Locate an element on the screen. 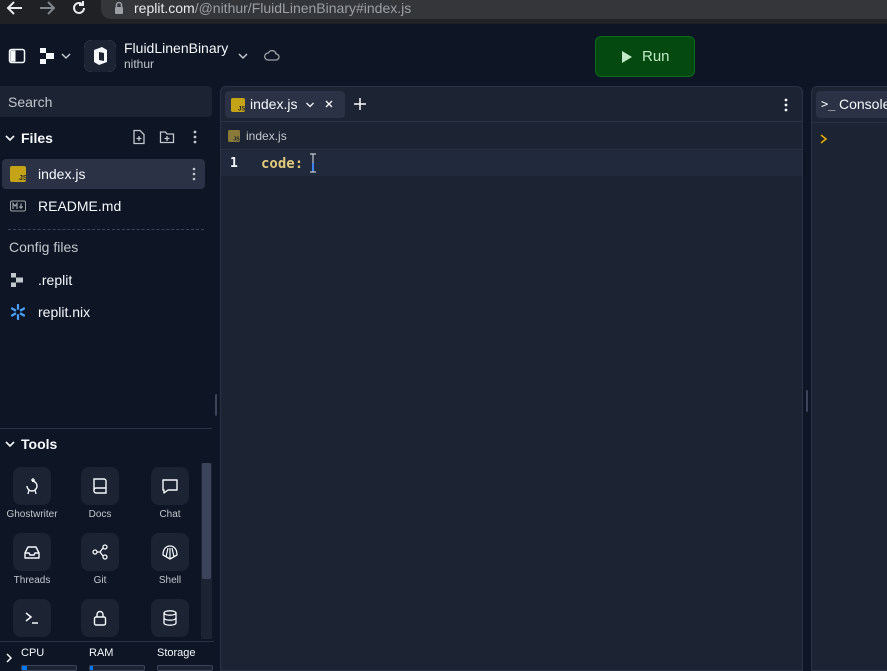 The width and height of the screenshot is (887, 671). console-pane: >_ Console is located at coordinates (849, 378).